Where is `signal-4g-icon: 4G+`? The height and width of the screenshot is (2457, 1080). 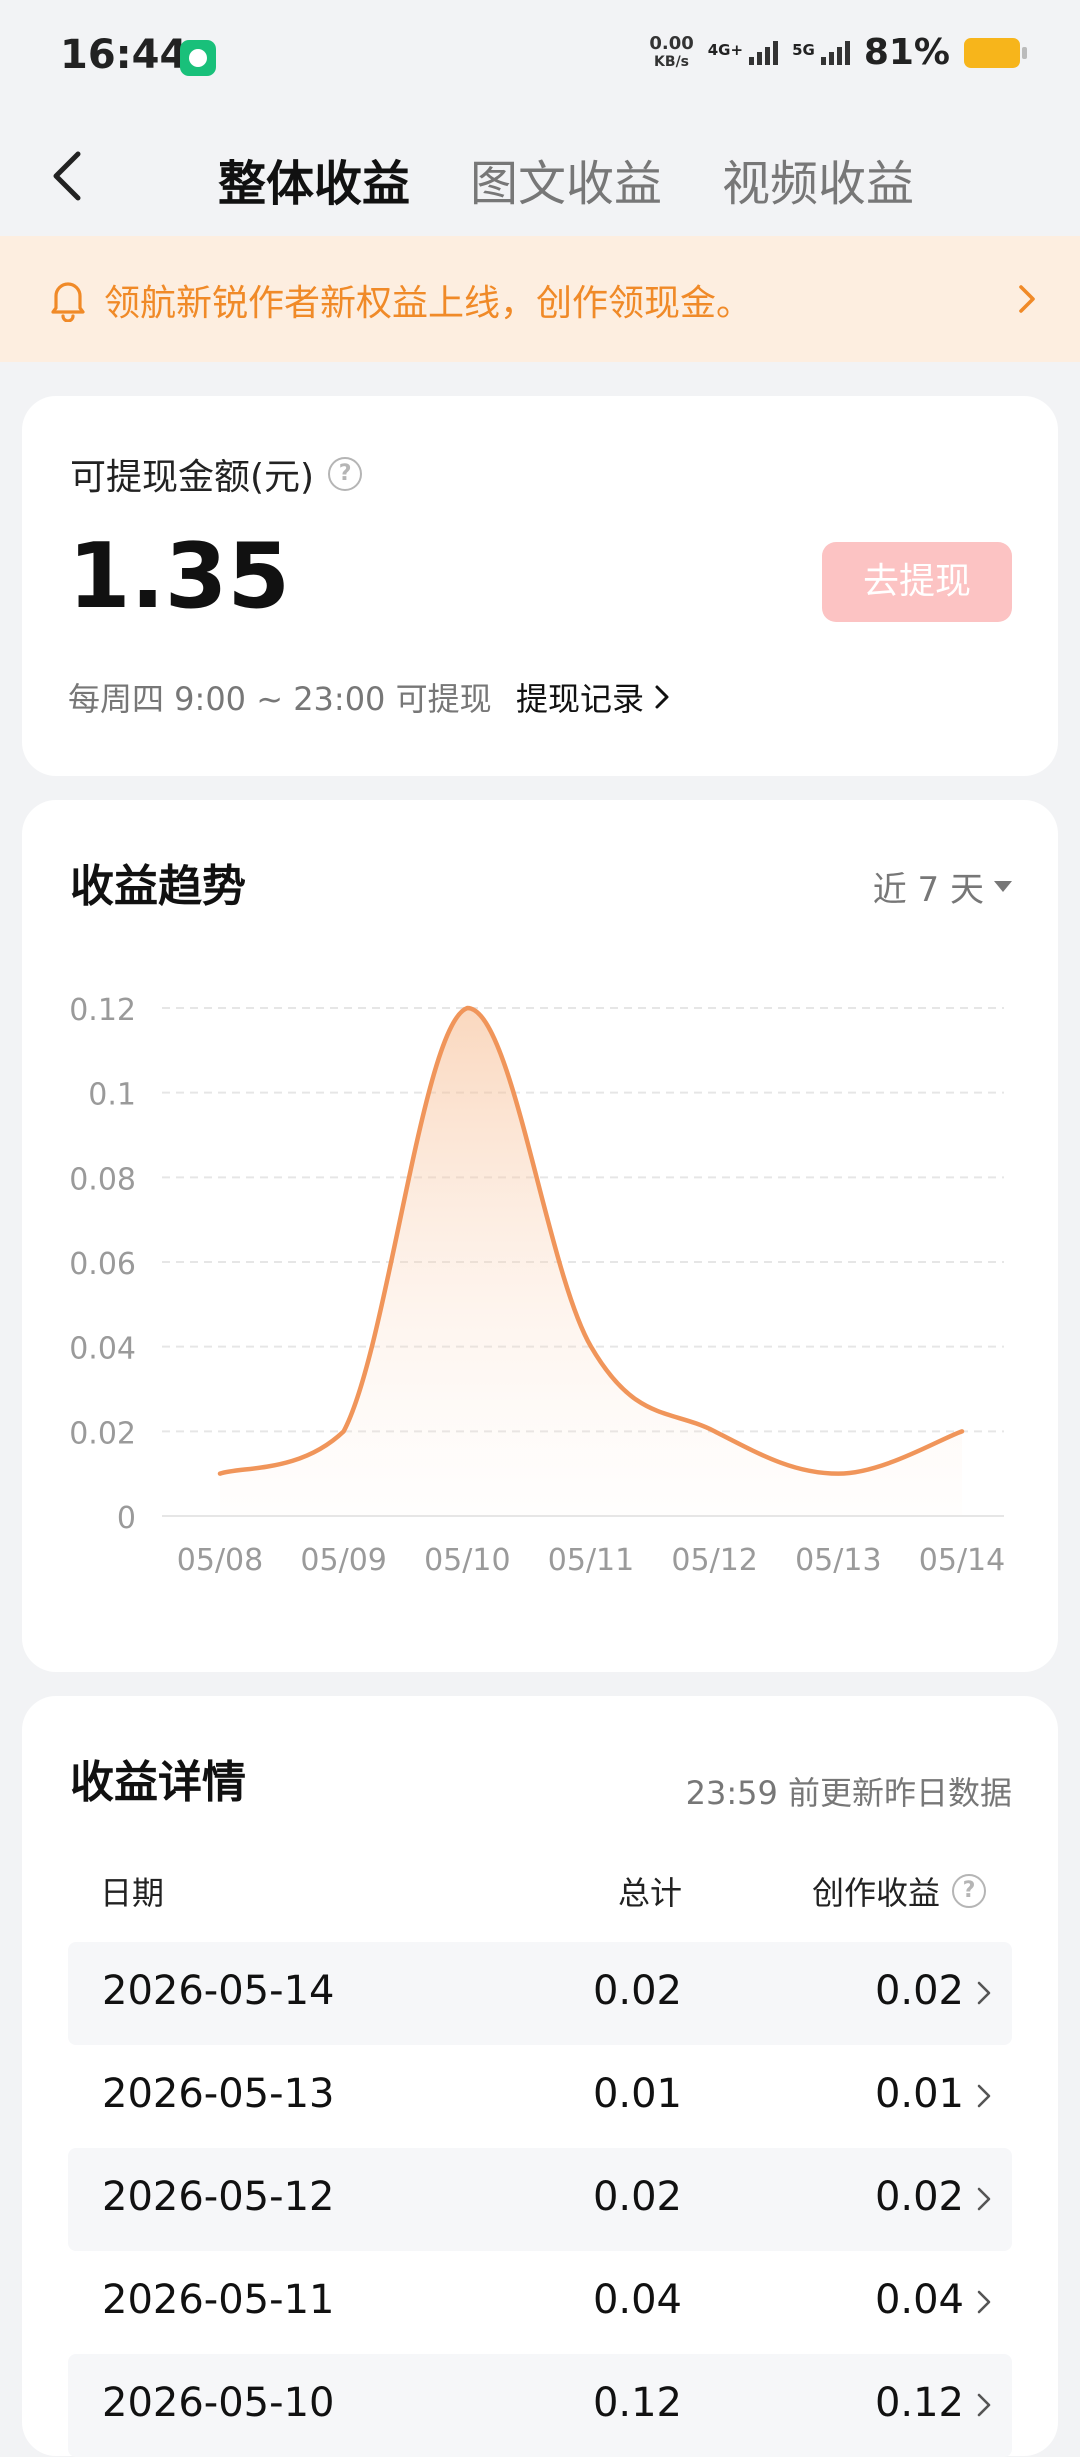
signal-4g-icon: 4G+ is located at coordinates (743, 52).